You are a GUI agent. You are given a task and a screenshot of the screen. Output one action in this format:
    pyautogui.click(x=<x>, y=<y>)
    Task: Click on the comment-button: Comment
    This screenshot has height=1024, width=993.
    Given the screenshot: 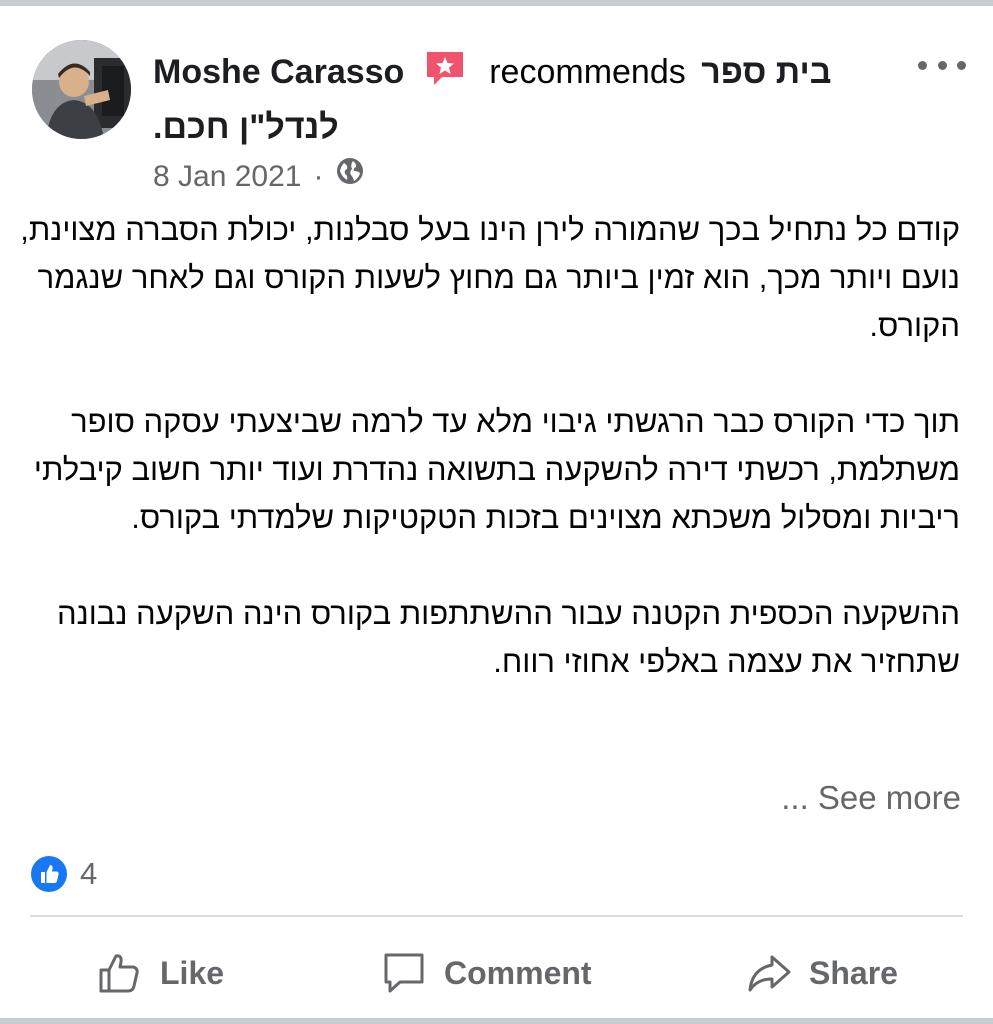 What is the action you would take?
    pyautogui.click(x=486, y=973)
    